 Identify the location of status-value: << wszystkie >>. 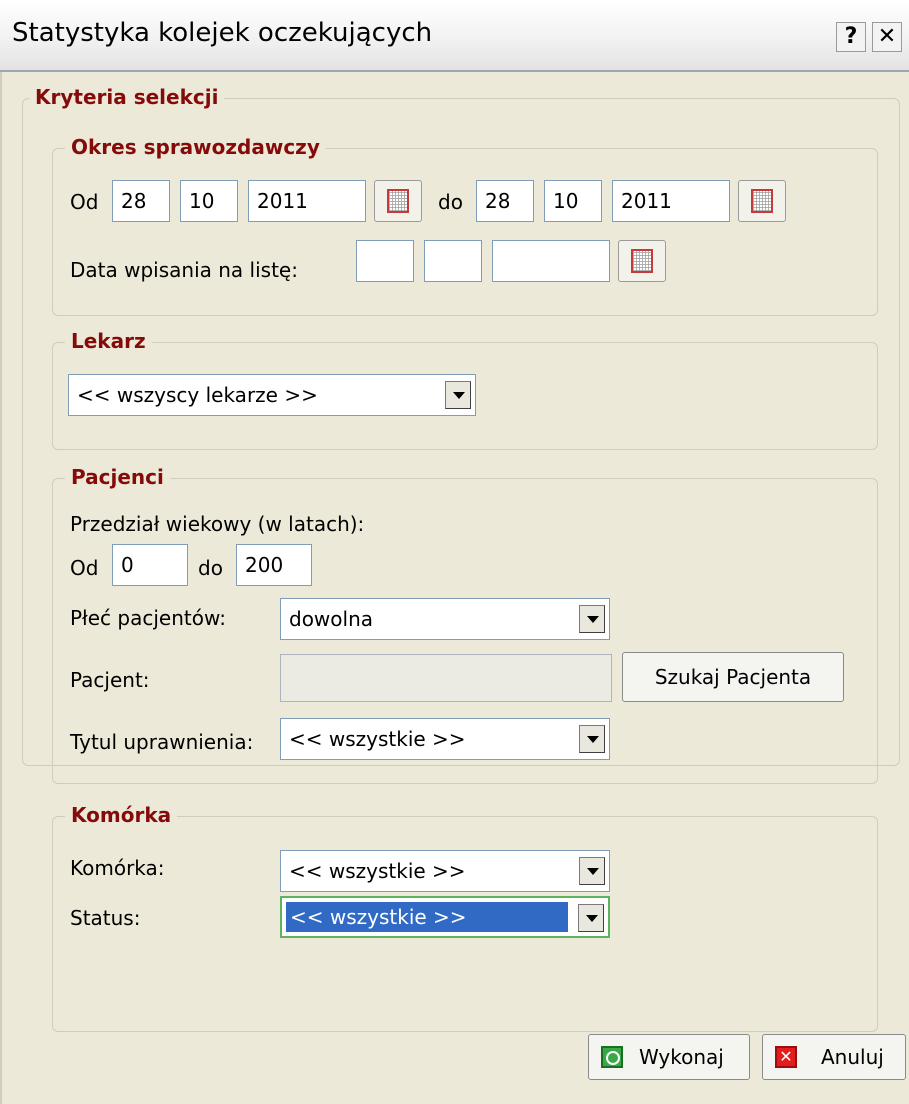
(378, 917).